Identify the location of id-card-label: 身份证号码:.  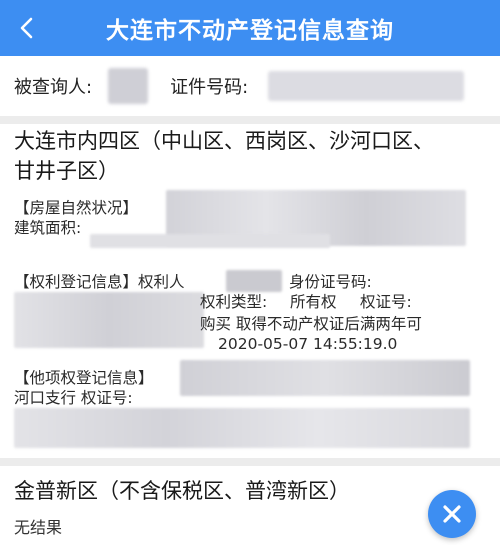
(330, 282).